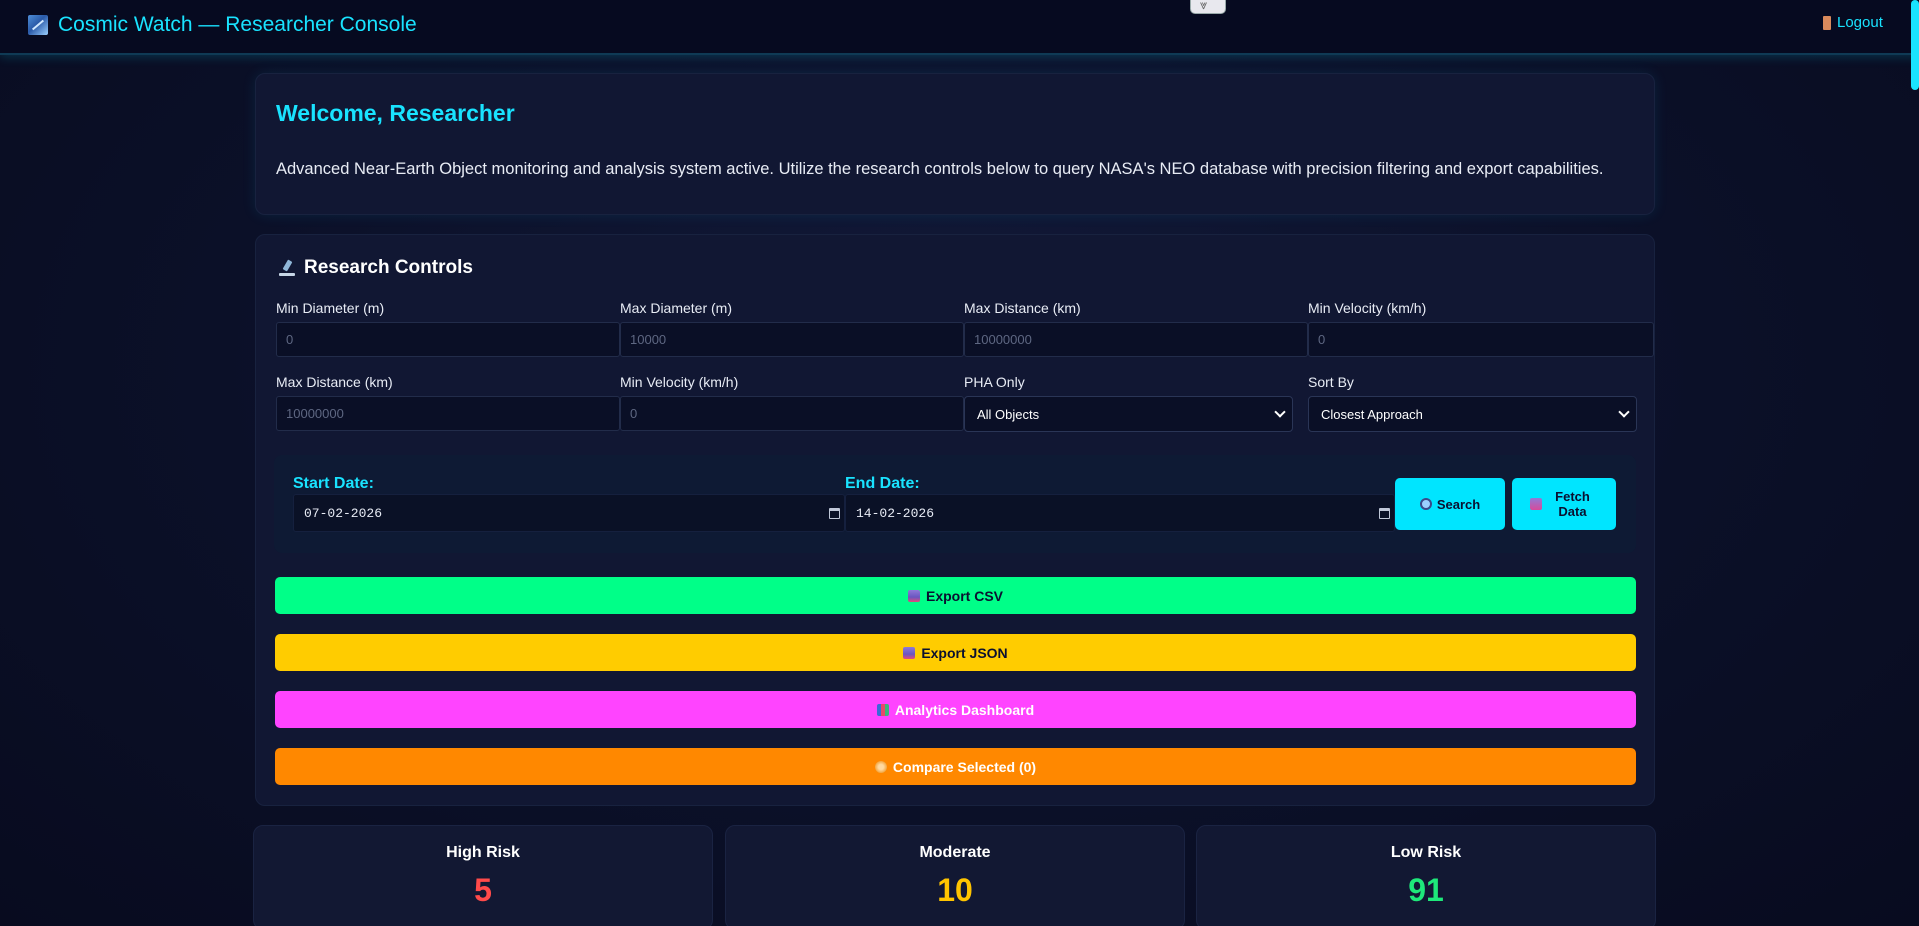 The width and height of the screenshot is (1919, 926). I want to click on balance-scale-icon, so click(880, 766).